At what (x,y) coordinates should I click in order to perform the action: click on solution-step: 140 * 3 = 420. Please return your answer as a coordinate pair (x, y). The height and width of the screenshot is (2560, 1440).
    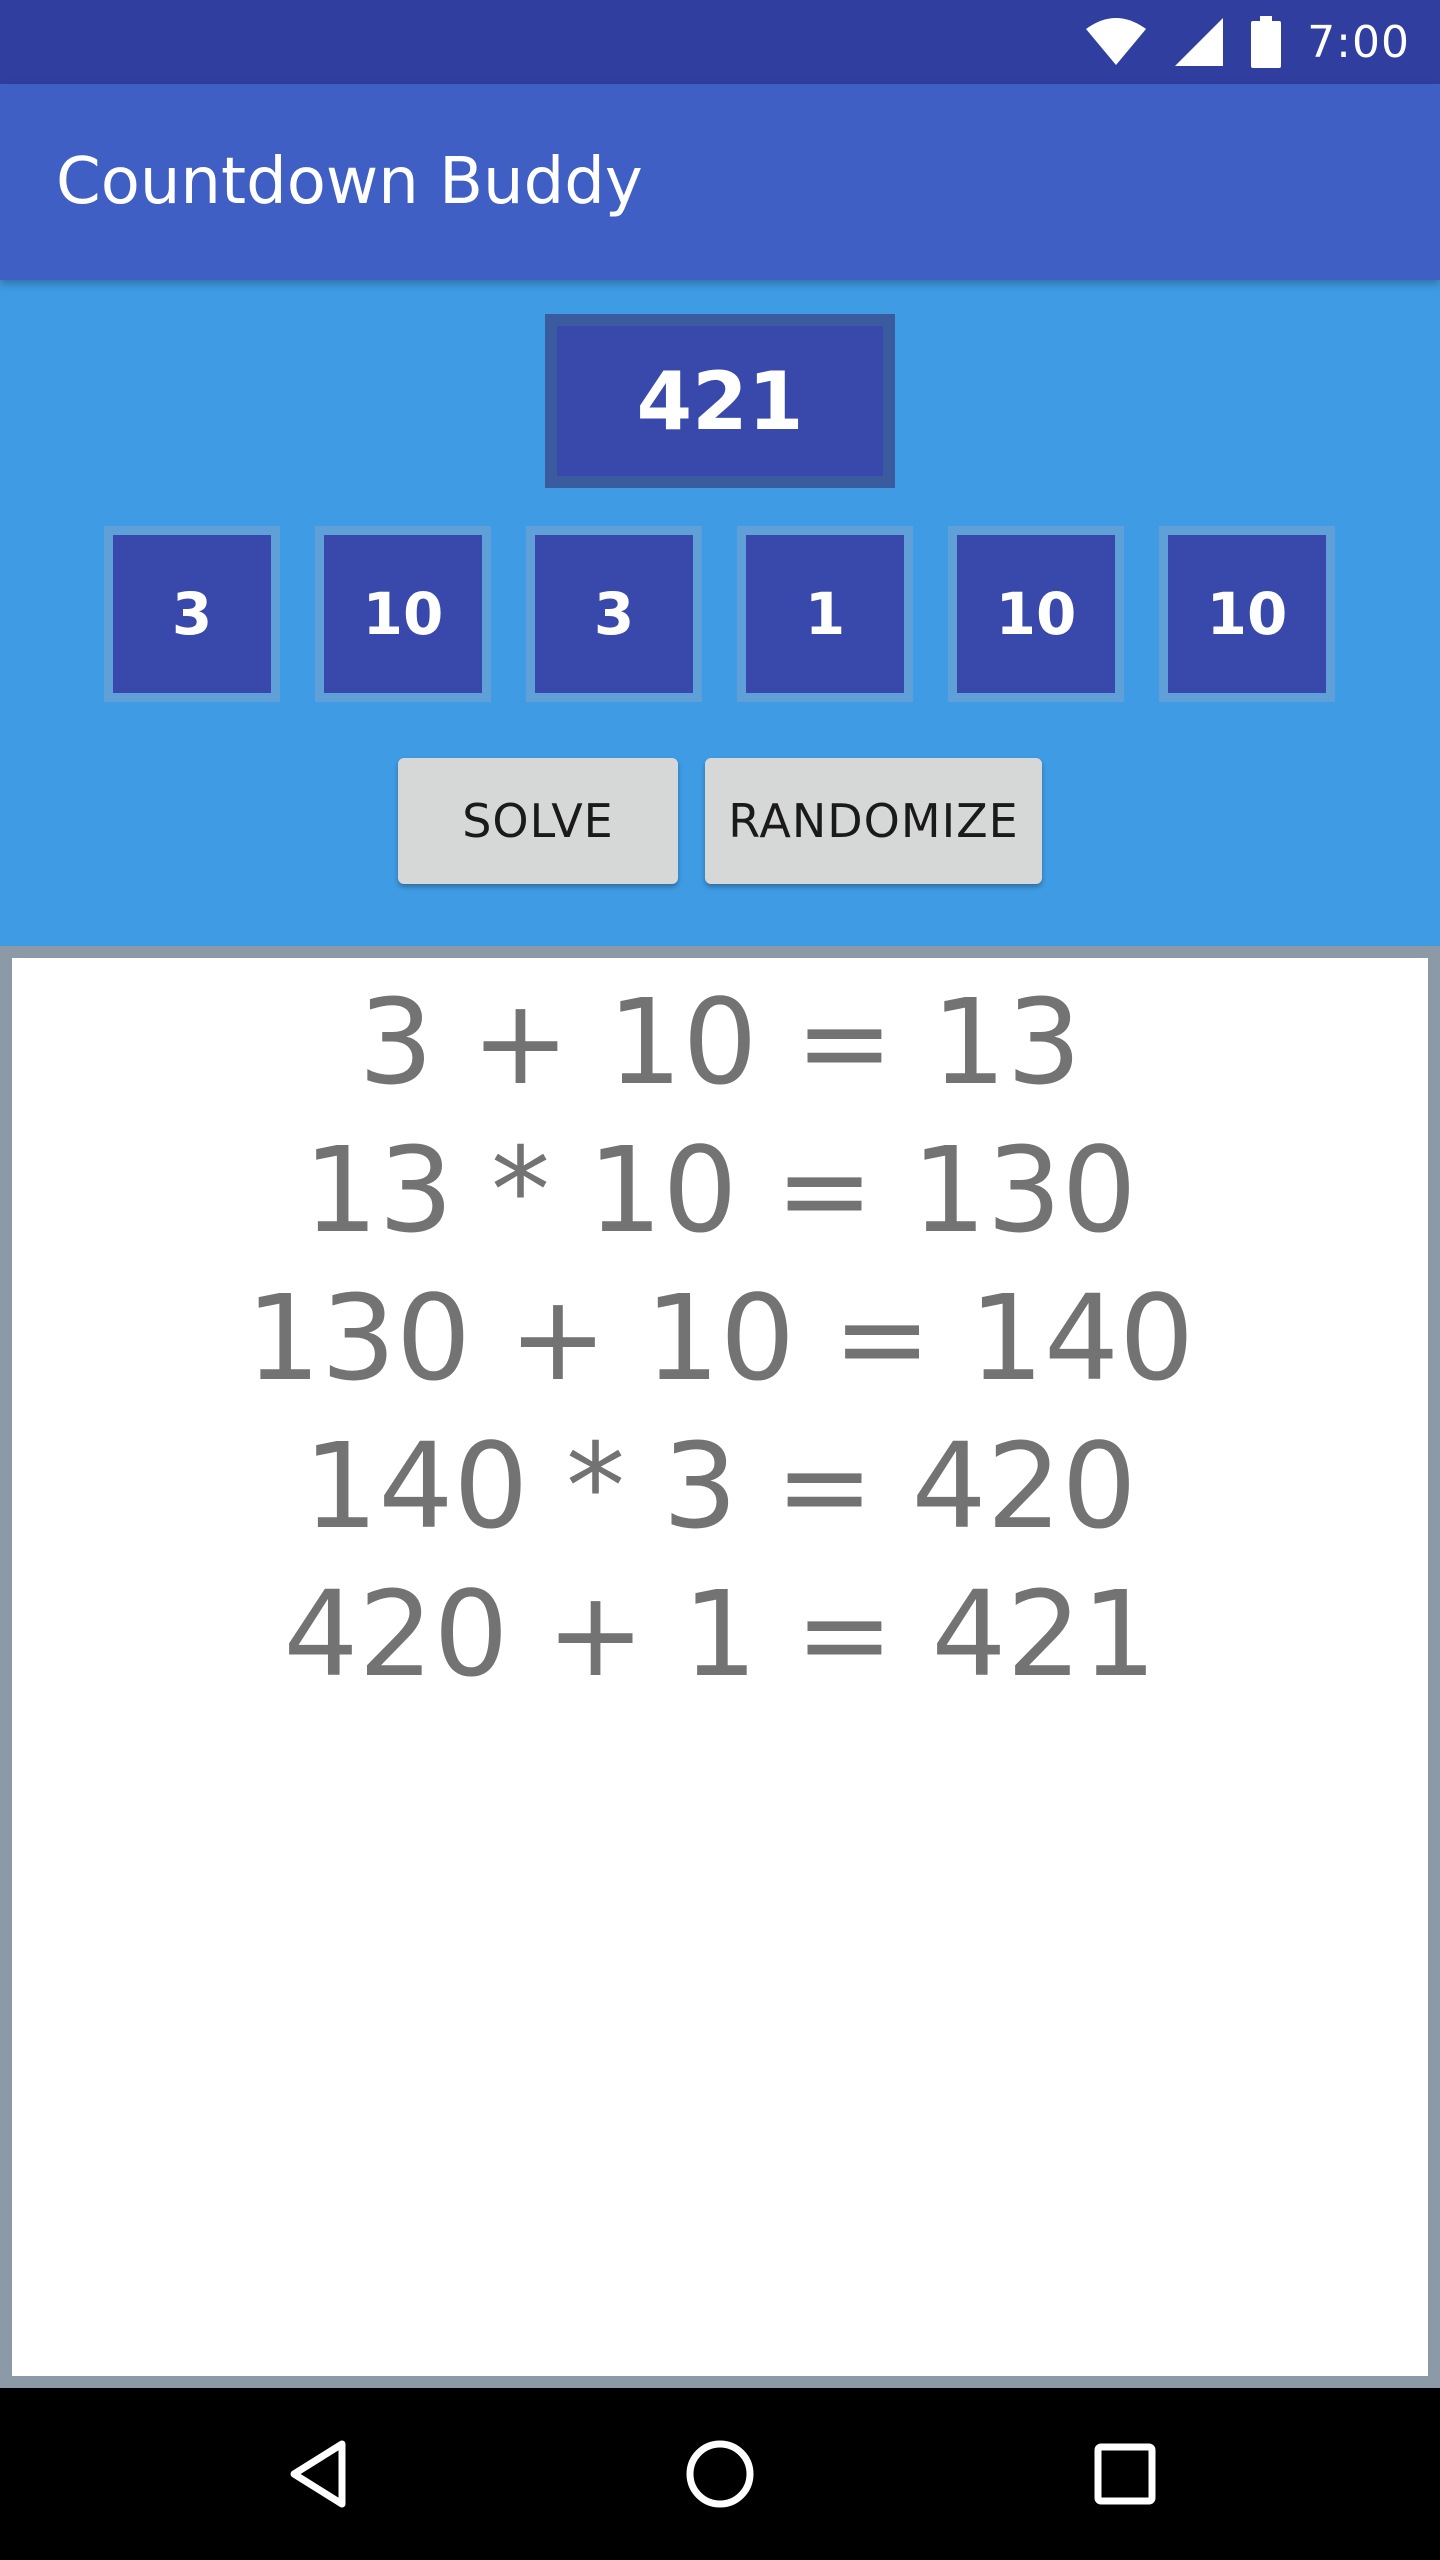
    Looking at the image, I should click on (720, 1486).